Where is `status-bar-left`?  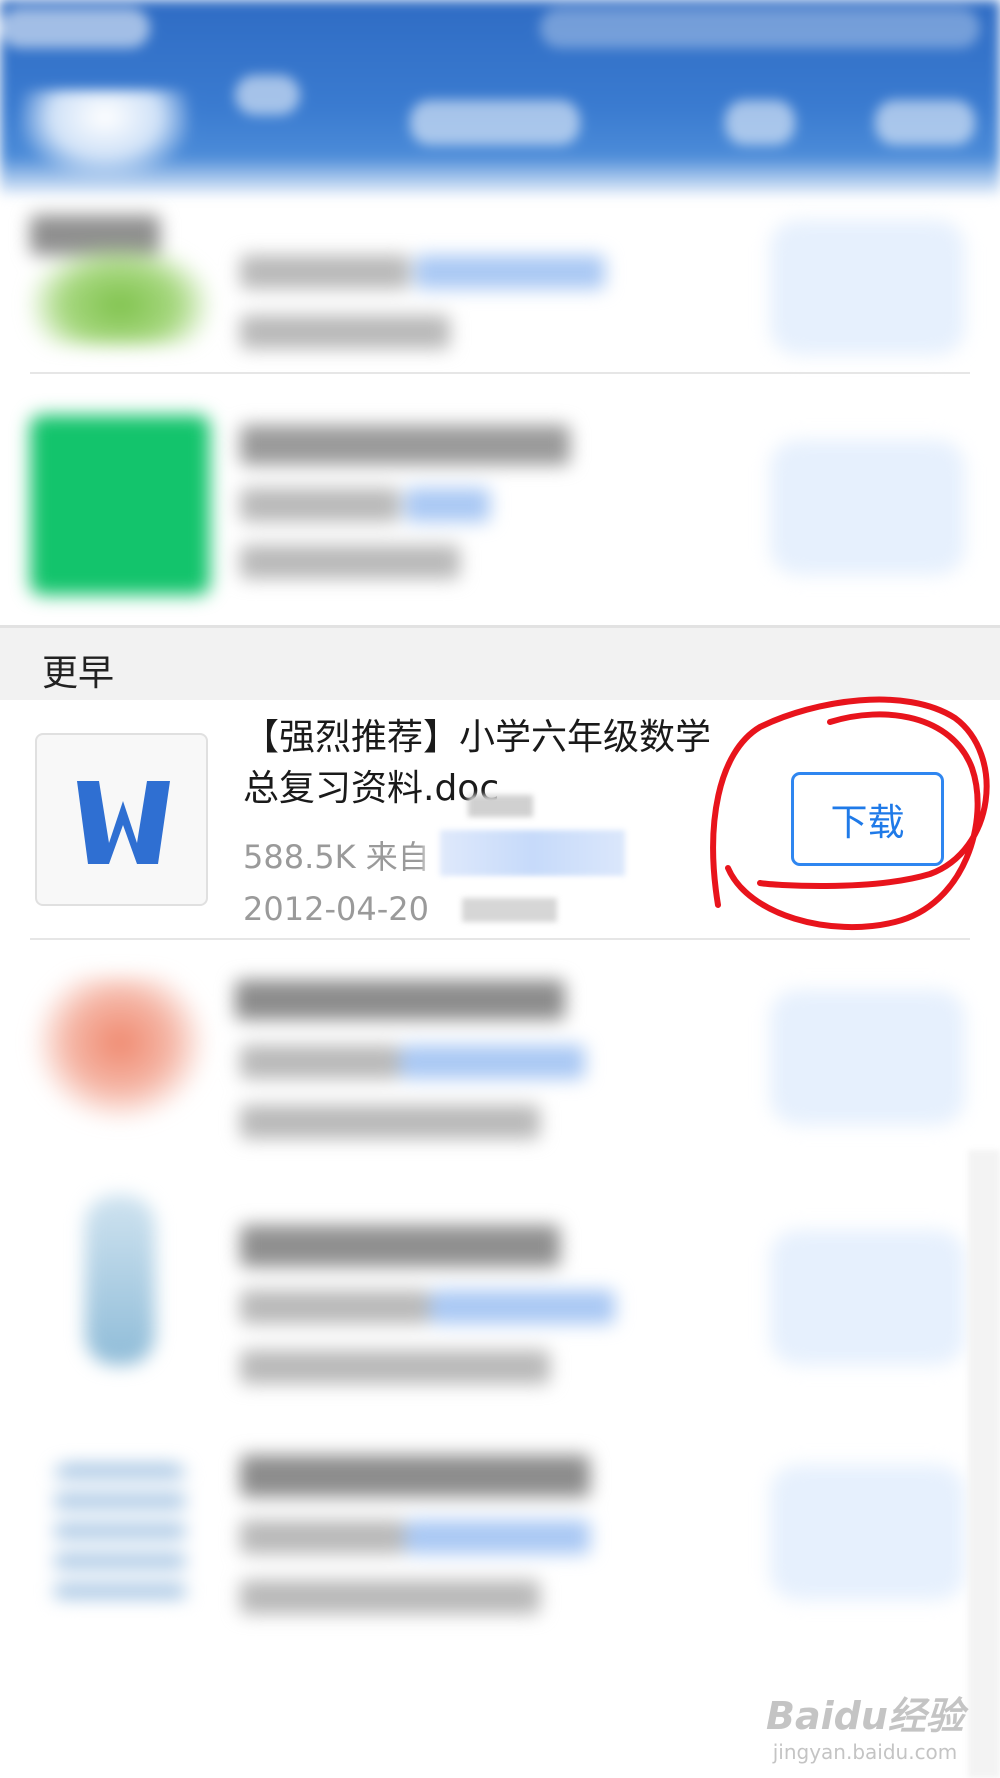 status-bar-left is located at coordinates (75, 28).